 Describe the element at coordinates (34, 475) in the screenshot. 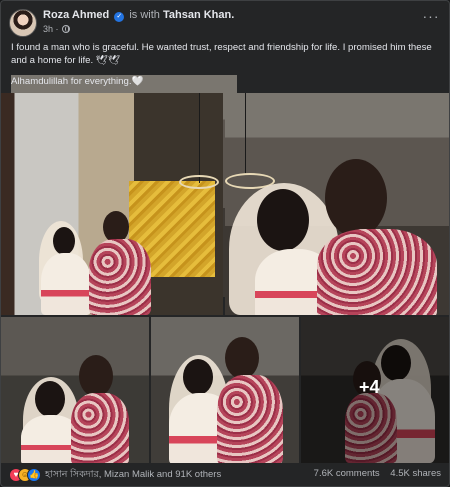

I see `like-icon: 👍` at that location.